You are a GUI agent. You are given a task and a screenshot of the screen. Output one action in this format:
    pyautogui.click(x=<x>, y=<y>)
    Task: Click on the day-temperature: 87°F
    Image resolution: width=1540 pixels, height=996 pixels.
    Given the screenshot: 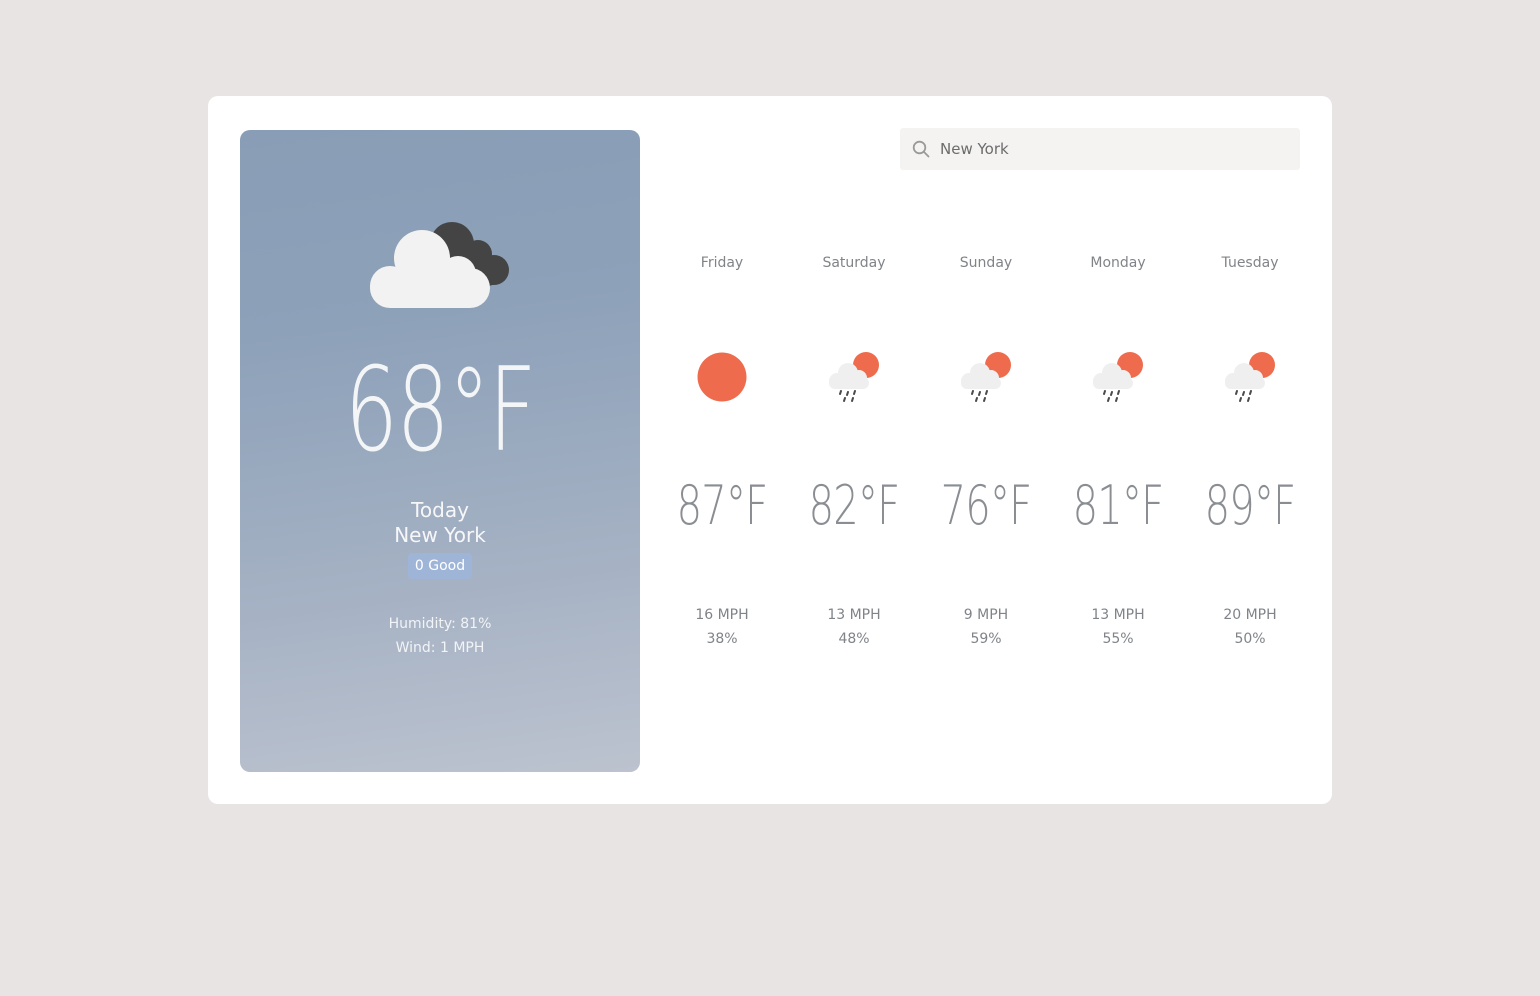 What is the action you would take?
    pyautogui.click(x=722, y=505)
    